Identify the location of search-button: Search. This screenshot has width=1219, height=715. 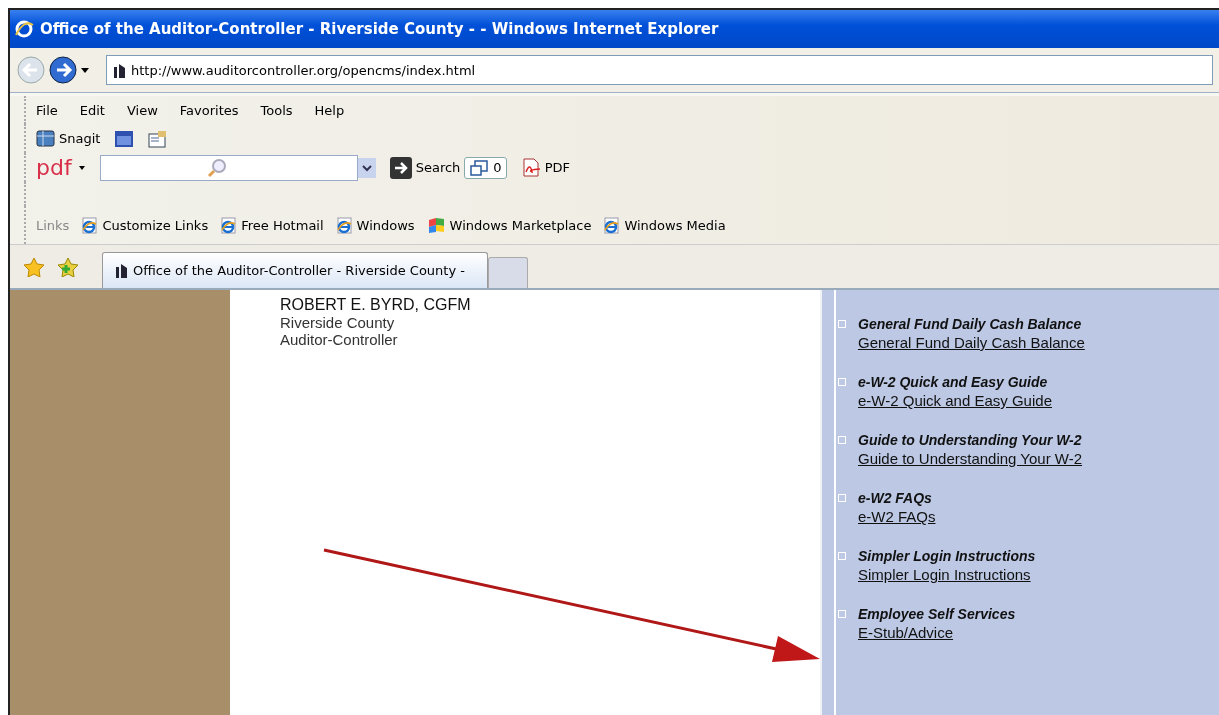
(425, 167).